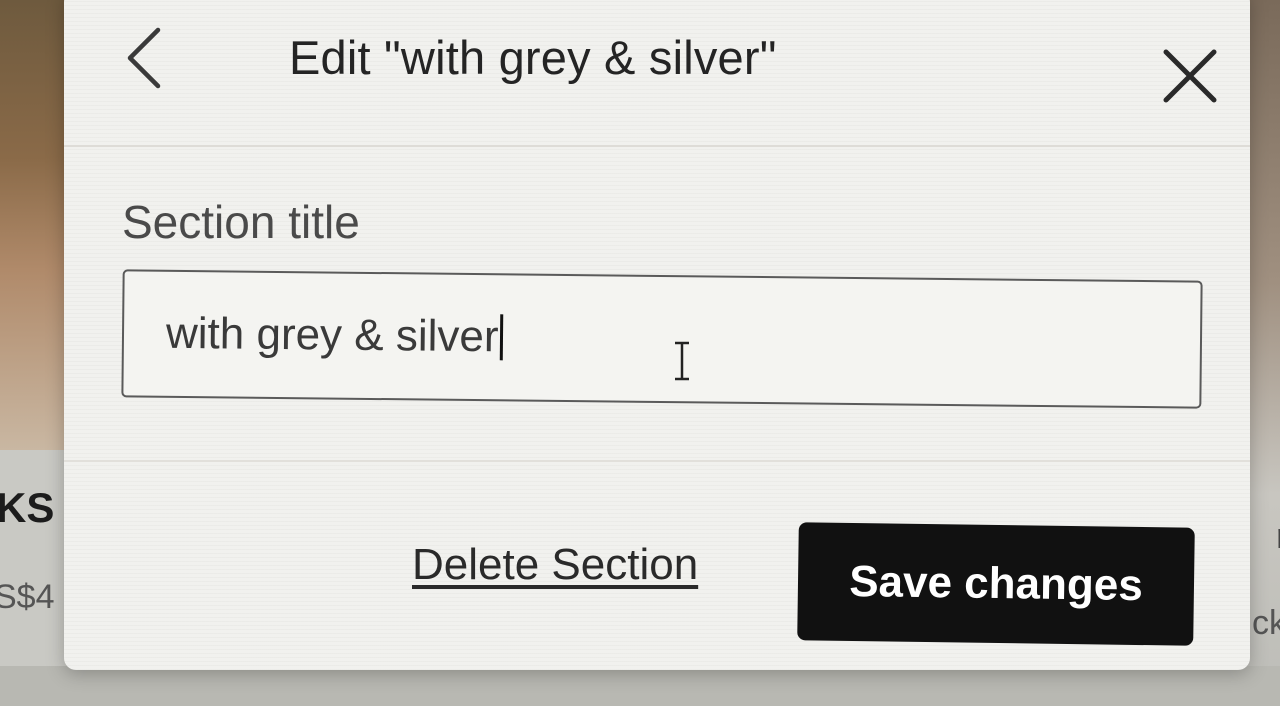  Describe the element at coordinates (533, 57) in the screenshot. I see `modal-title: Edit "with grey & silver"` at that location.